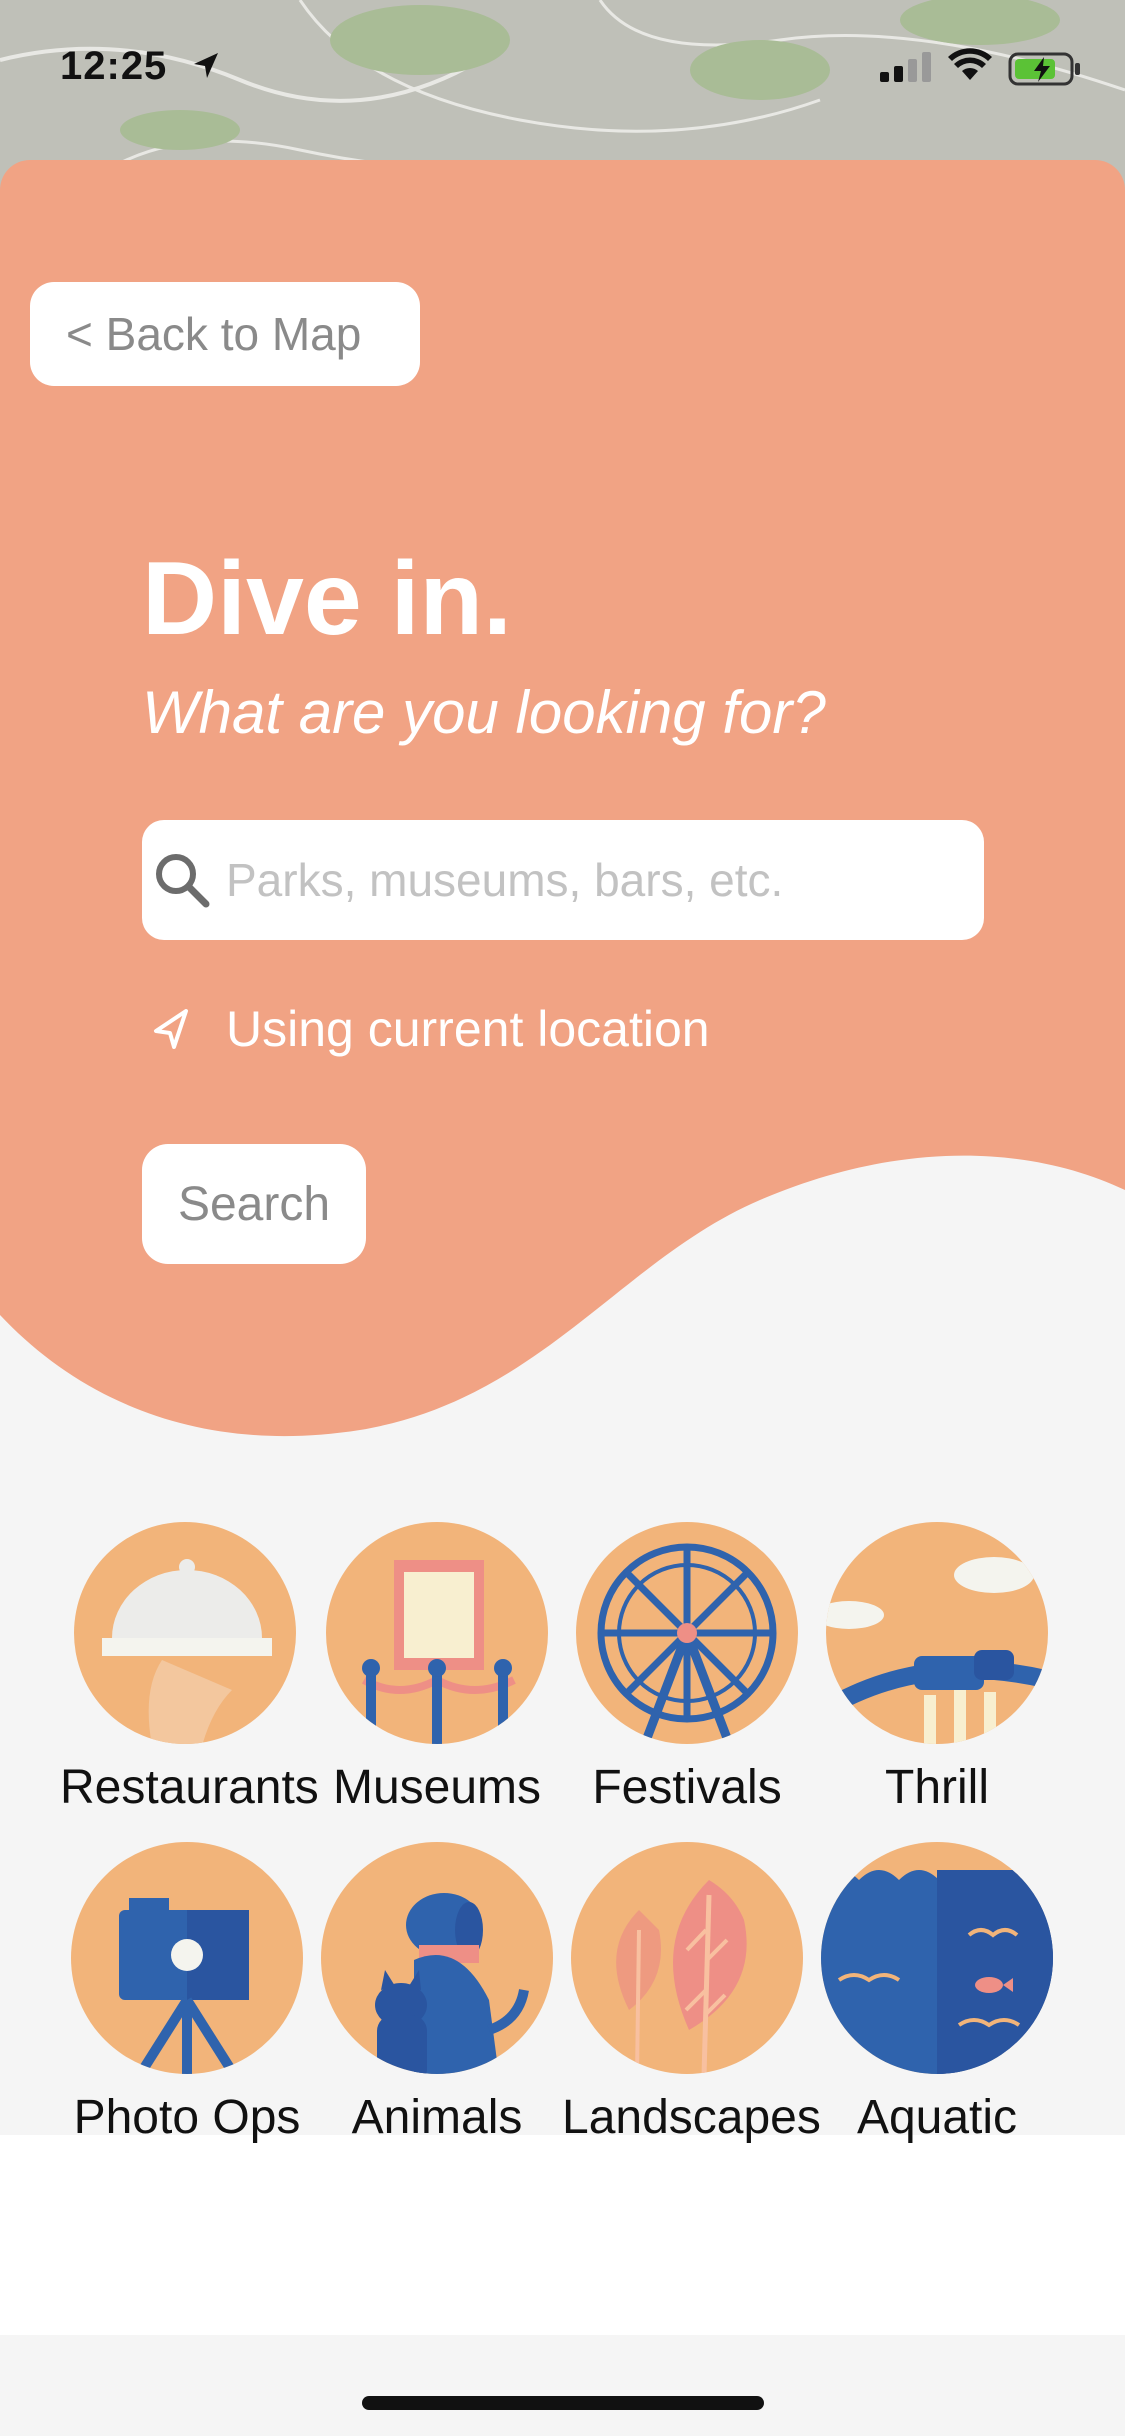 This screenshot has width=1125, height=2436. I want to click on back-to-map-button: < Back to Map, so click(225, 334).